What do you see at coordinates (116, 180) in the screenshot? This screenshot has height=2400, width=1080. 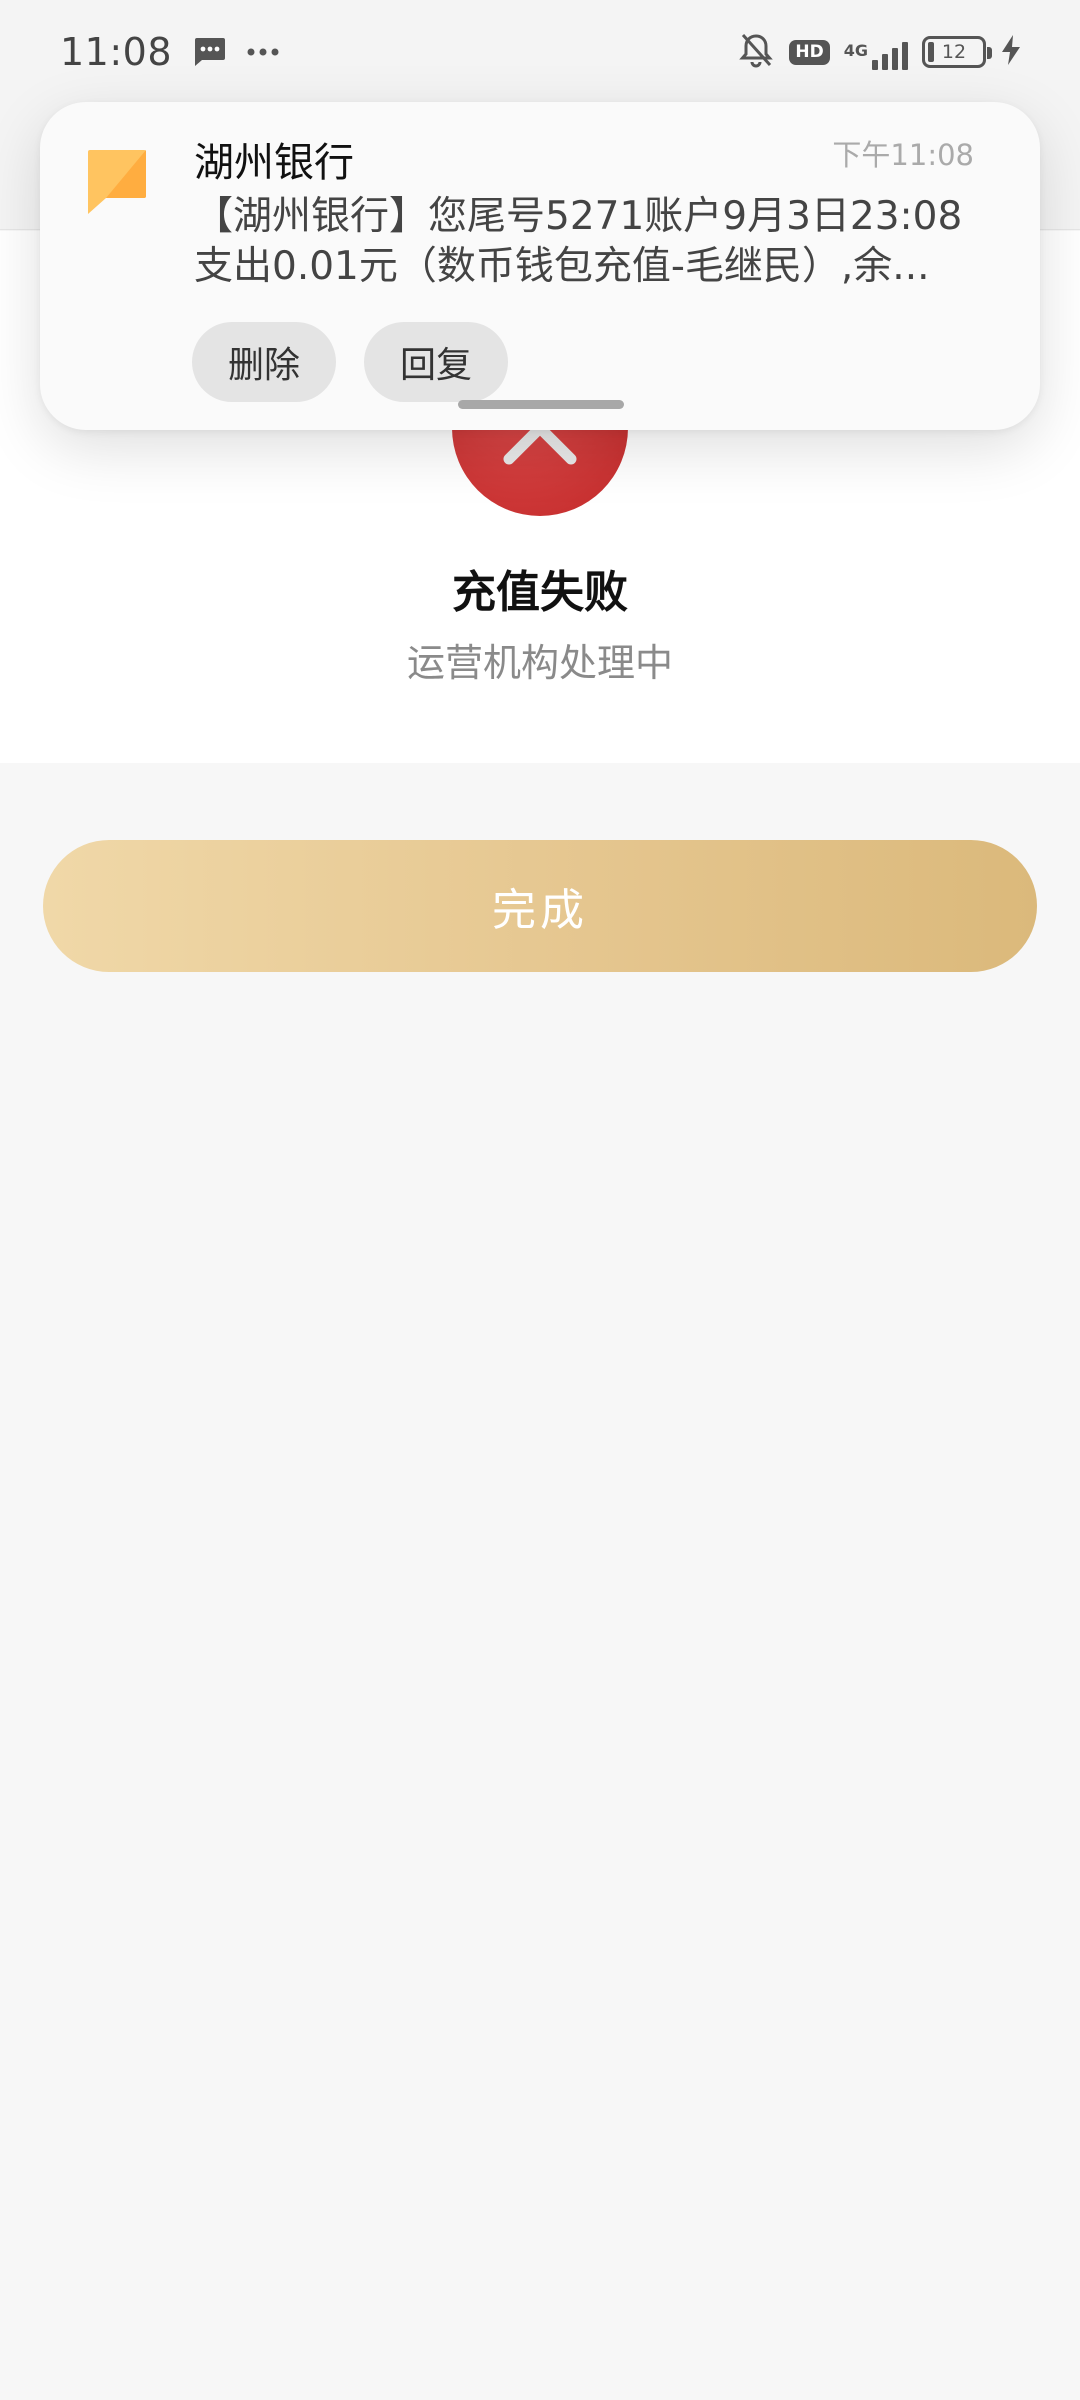 I see `chat-bubble-icon` at bounding box center [116, 180].